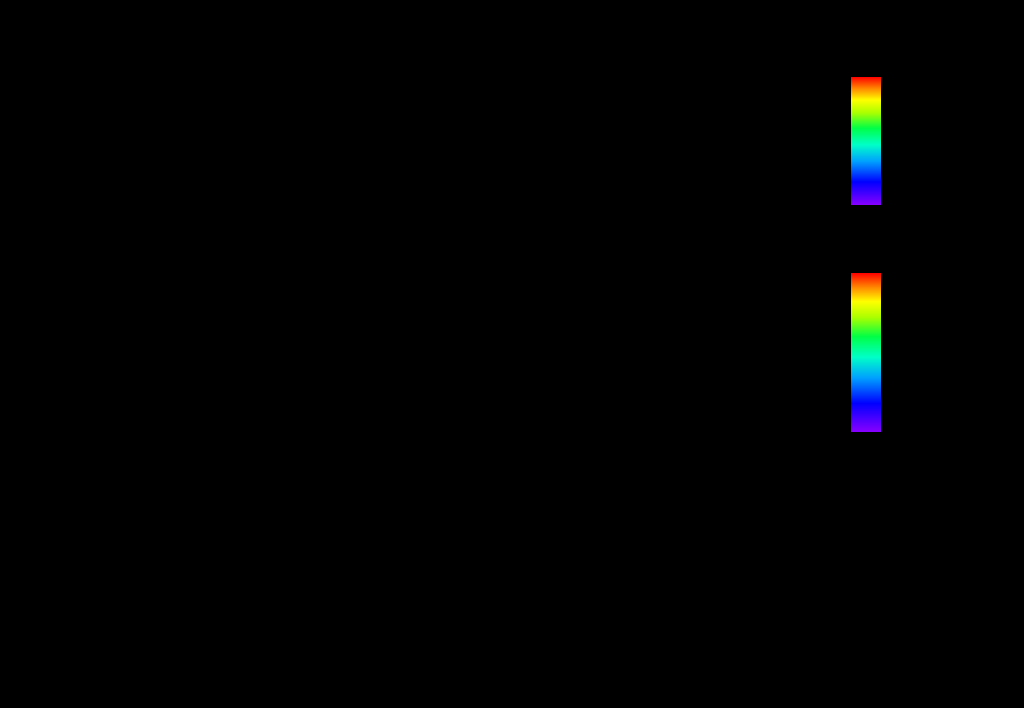 The width and height of the screenshot is (1024, 708). I want to click on quality-y-axis-label, so click(68, 590).